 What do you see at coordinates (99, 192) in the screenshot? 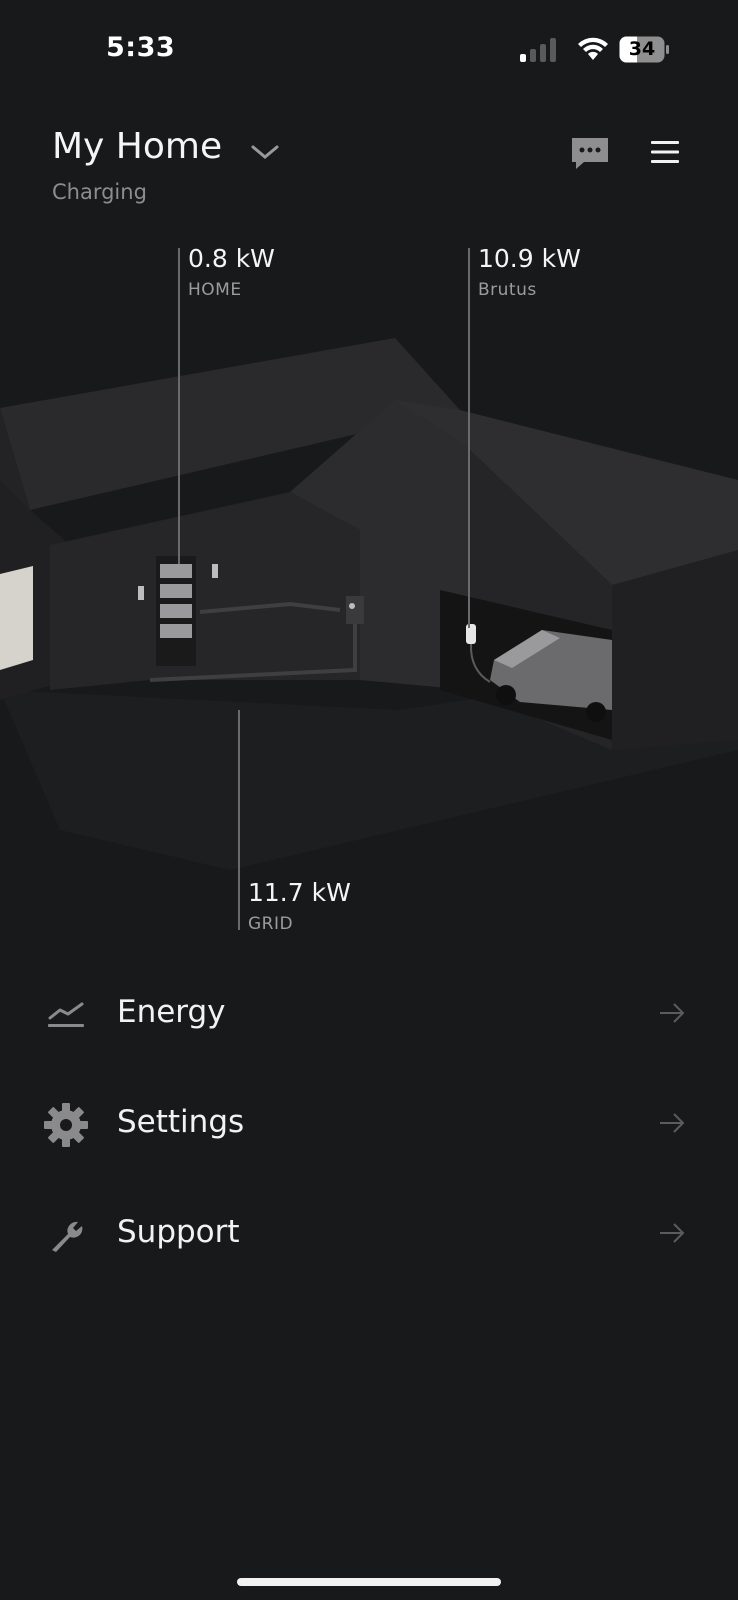
I see `site-status: Charging` at bounding box center [99, 192].